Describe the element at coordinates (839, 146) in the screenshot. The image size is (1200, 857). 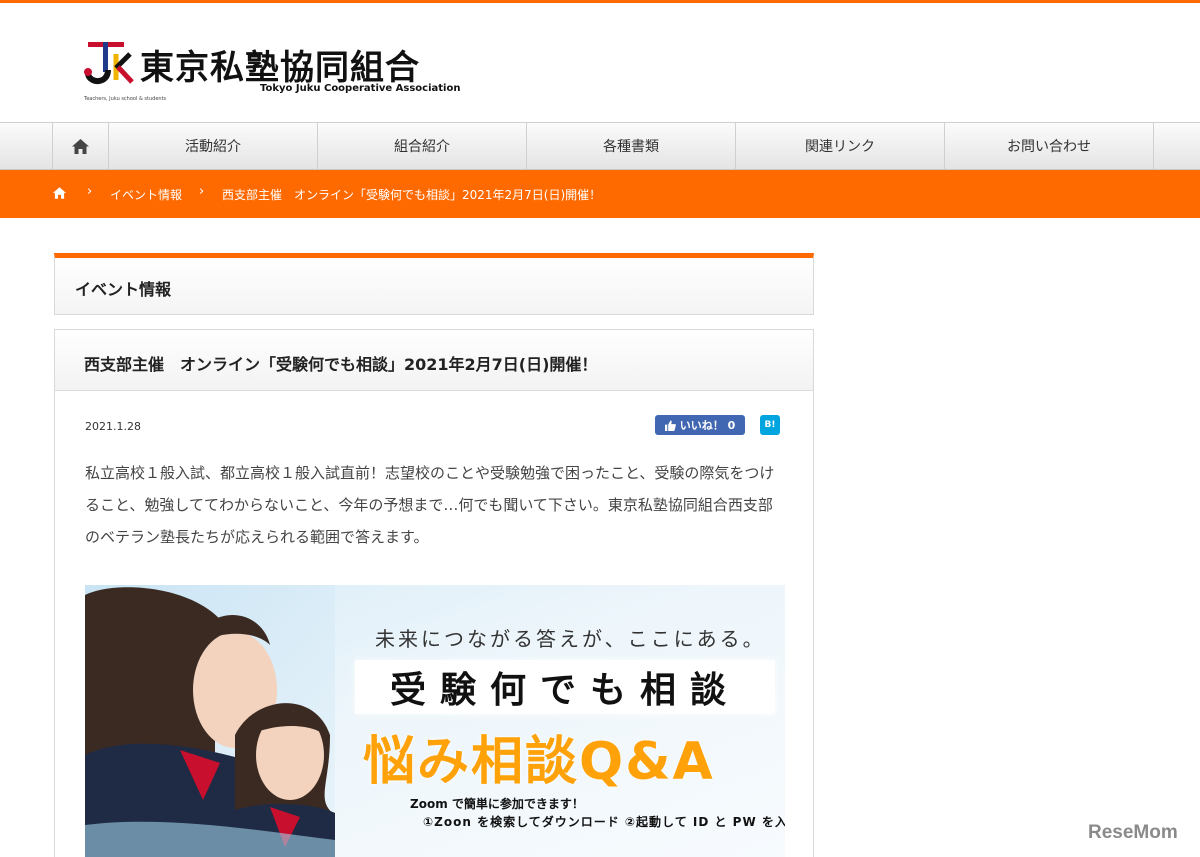
I see `nav-item-links: 関連リンク` at that location.